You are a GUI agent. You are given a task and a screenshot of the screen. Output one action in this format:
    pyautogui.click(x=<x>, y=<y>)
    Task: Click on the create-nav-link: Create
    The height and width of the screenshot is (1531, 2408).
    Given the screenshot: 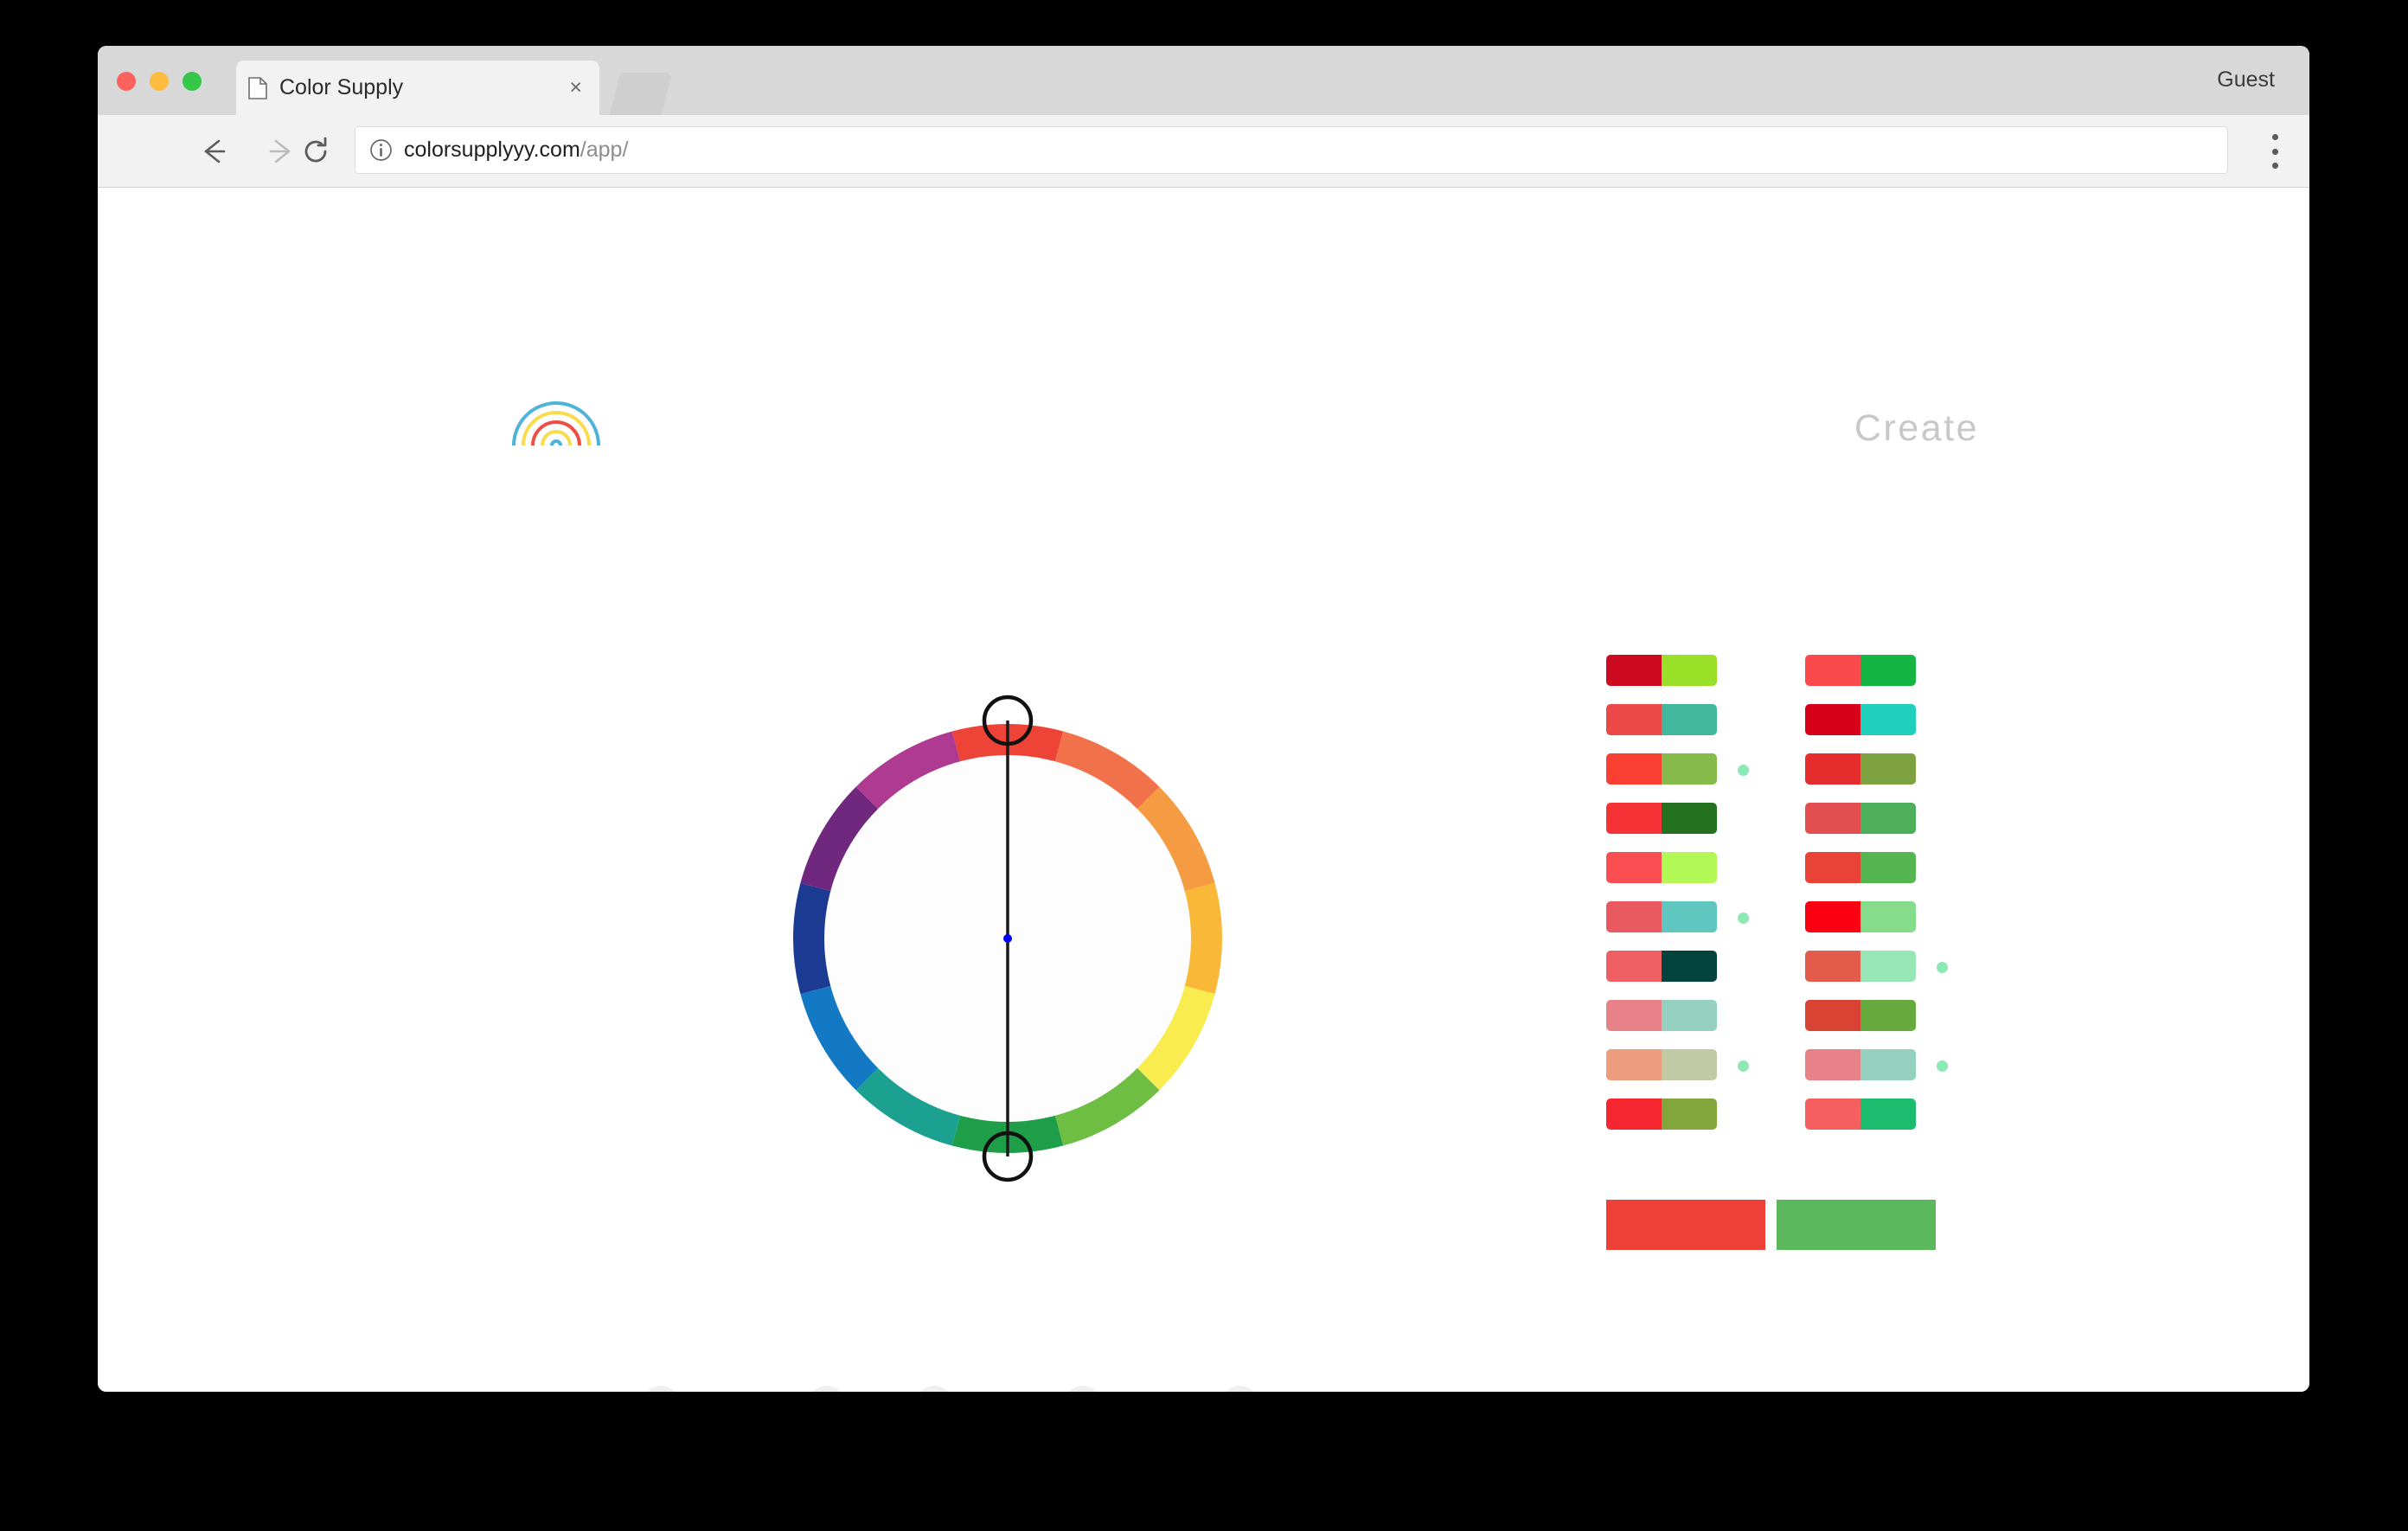 What is the action you would take?
    pyautogui.click(x=1916, y=428)
    